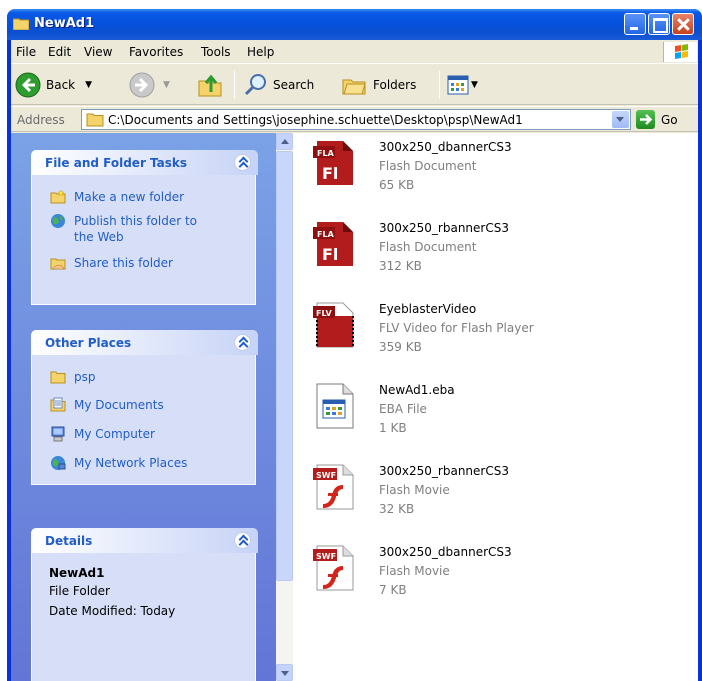  I want to click on task-make-new-folder: Make a new folder, so click(117, 197).